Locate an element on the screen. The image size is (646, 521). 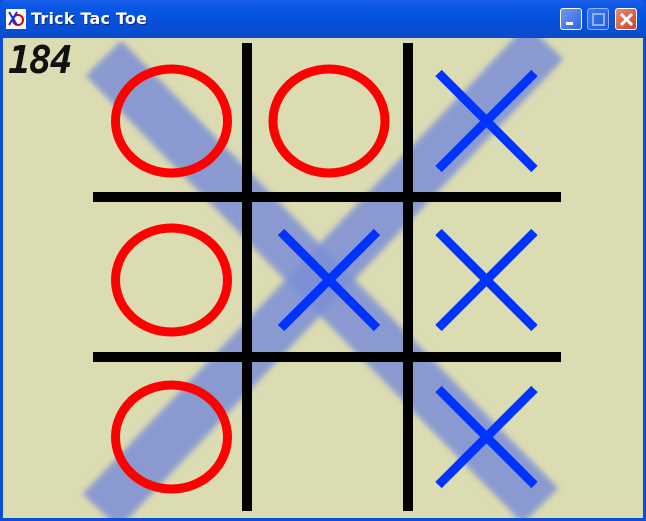
move-counter: 184 is located at coordinates (40, 60).